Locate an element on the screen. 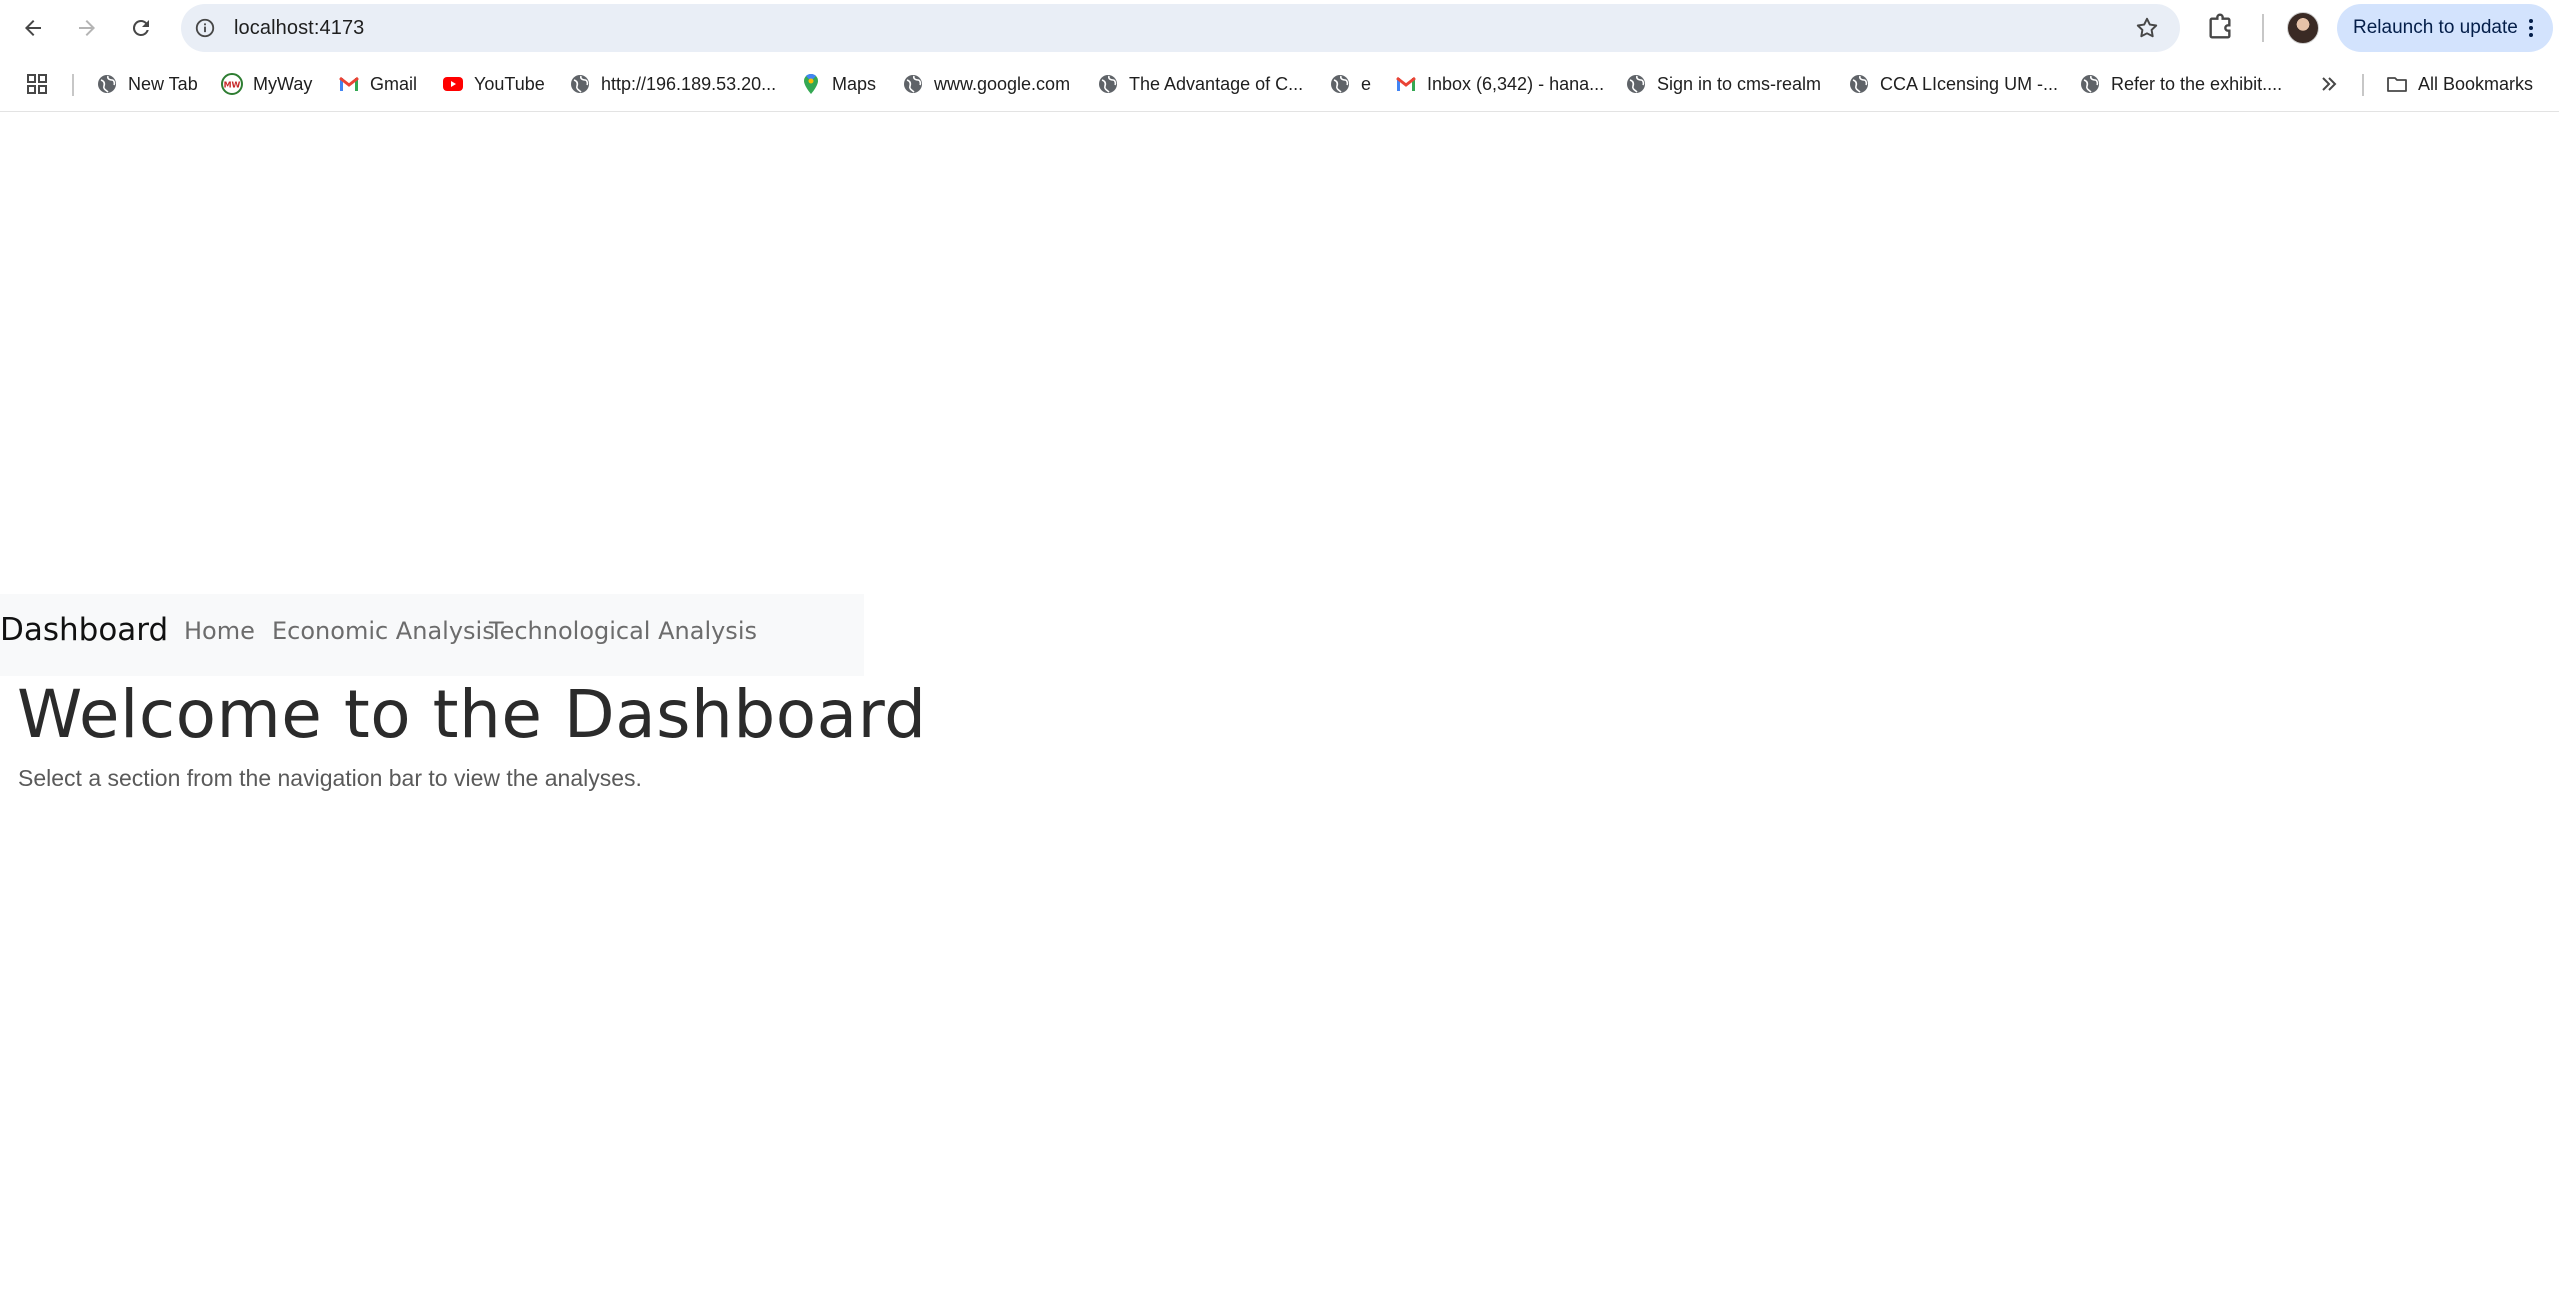 The image size is (2559, 1297). arrow-right-icon is located at coordinates (87, 28).